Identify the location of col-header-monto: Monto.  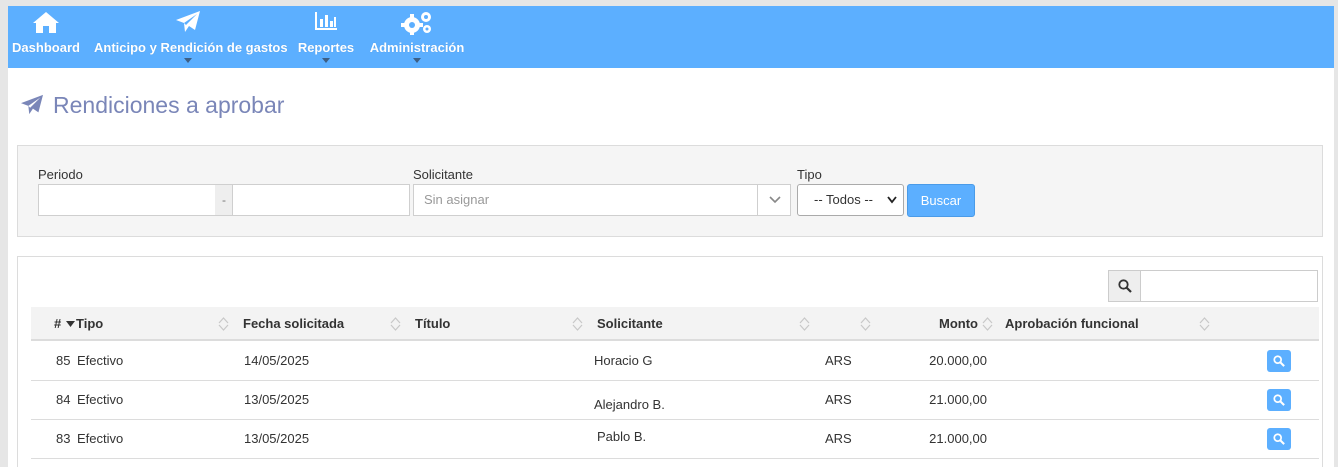
(958, 324).